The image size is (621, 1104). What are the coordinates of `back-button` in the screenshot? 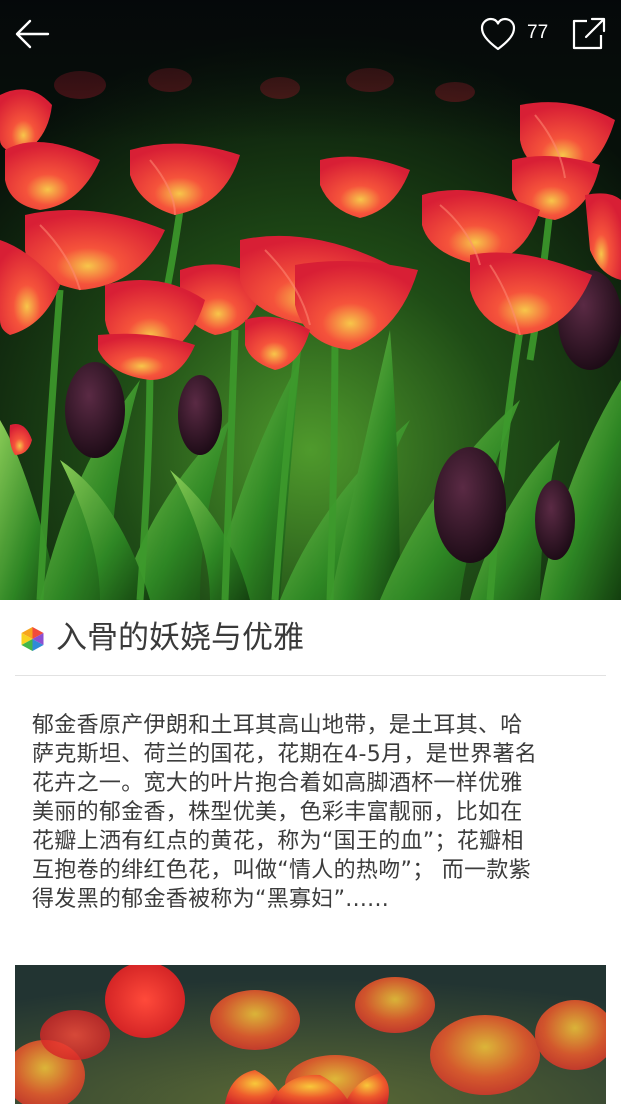 It's located at (33, 34).